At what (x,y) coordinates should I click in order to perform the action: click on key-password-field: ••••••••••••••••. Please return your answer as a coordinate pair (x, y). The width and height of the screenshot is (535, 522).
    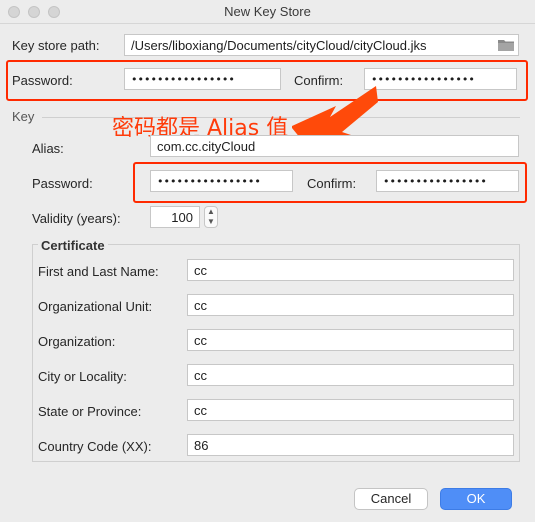
    Looking at the image, I should click on (221, 181).